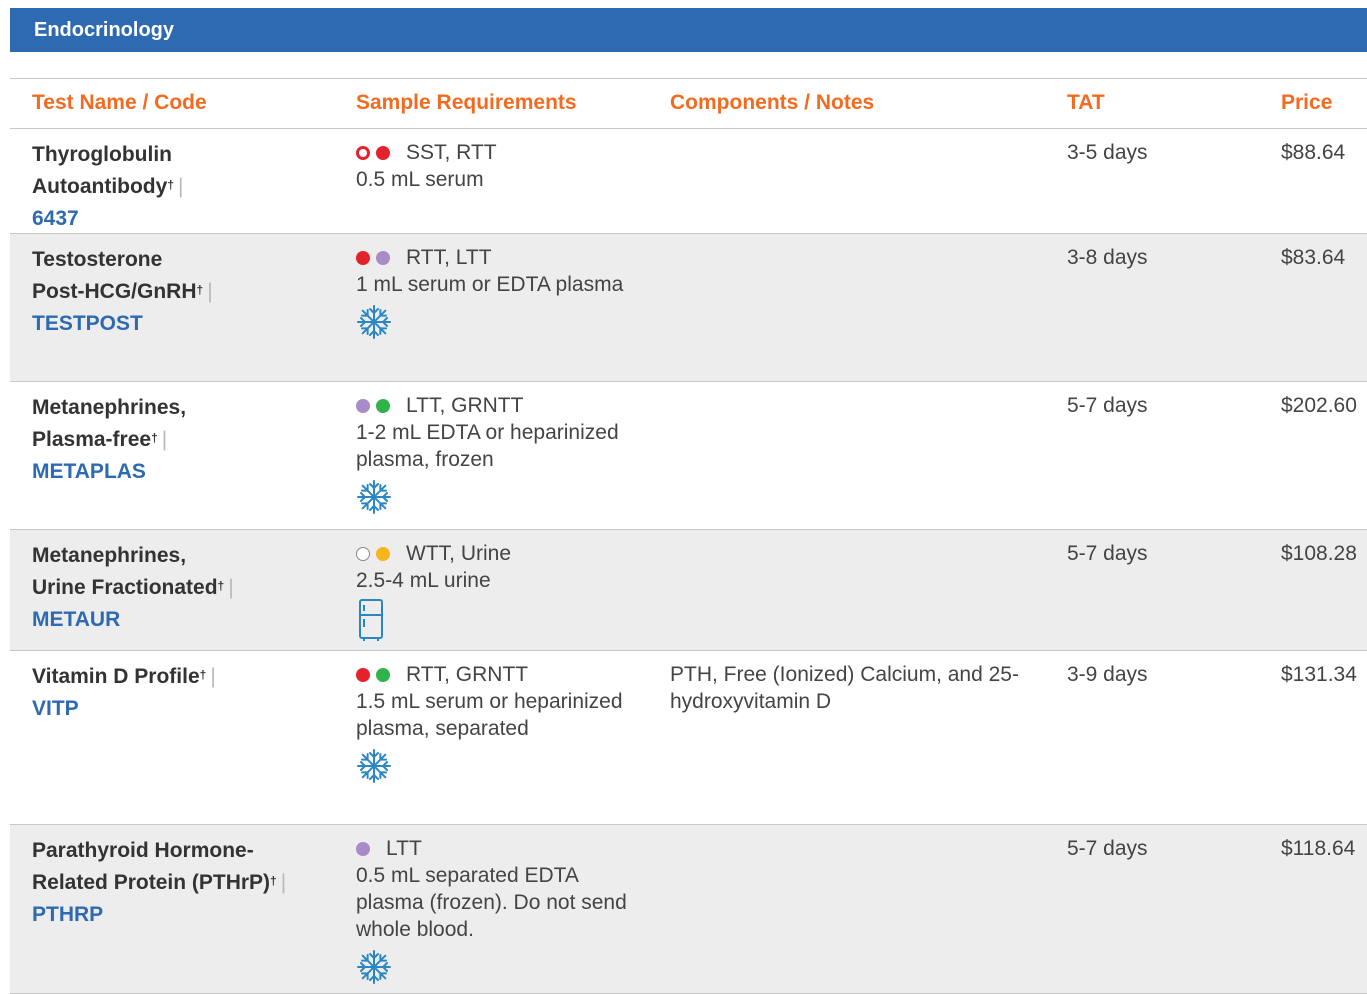 Image resolution: width=1367 pixels, height=994 pixels. Describe the element at coordinates (420, 179) in the screenshot. I see `sample-detail: 0.5 mL serum` at that location.